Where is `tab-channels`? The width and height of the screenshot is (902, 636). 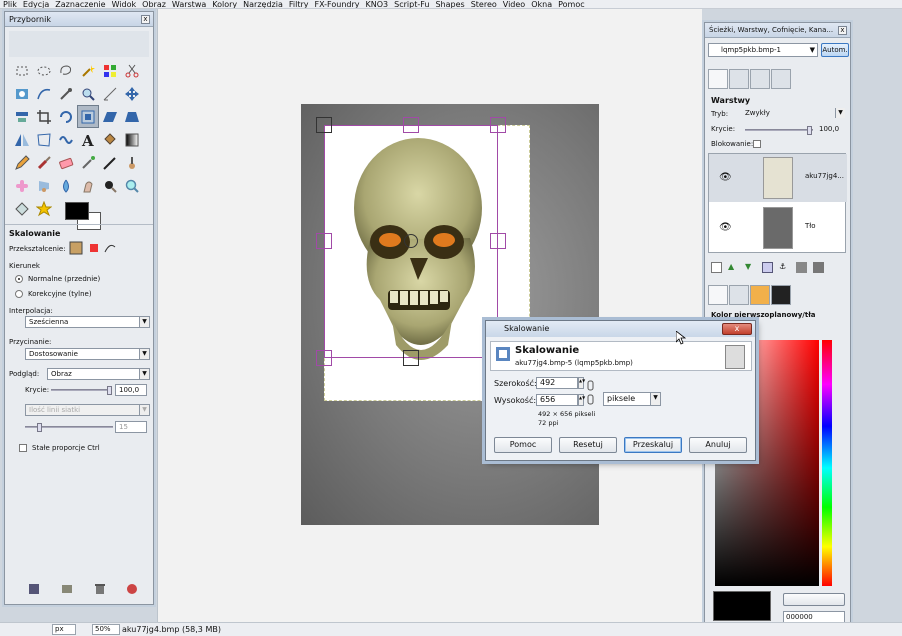
tab-channels is located at coordinates (739, 79).